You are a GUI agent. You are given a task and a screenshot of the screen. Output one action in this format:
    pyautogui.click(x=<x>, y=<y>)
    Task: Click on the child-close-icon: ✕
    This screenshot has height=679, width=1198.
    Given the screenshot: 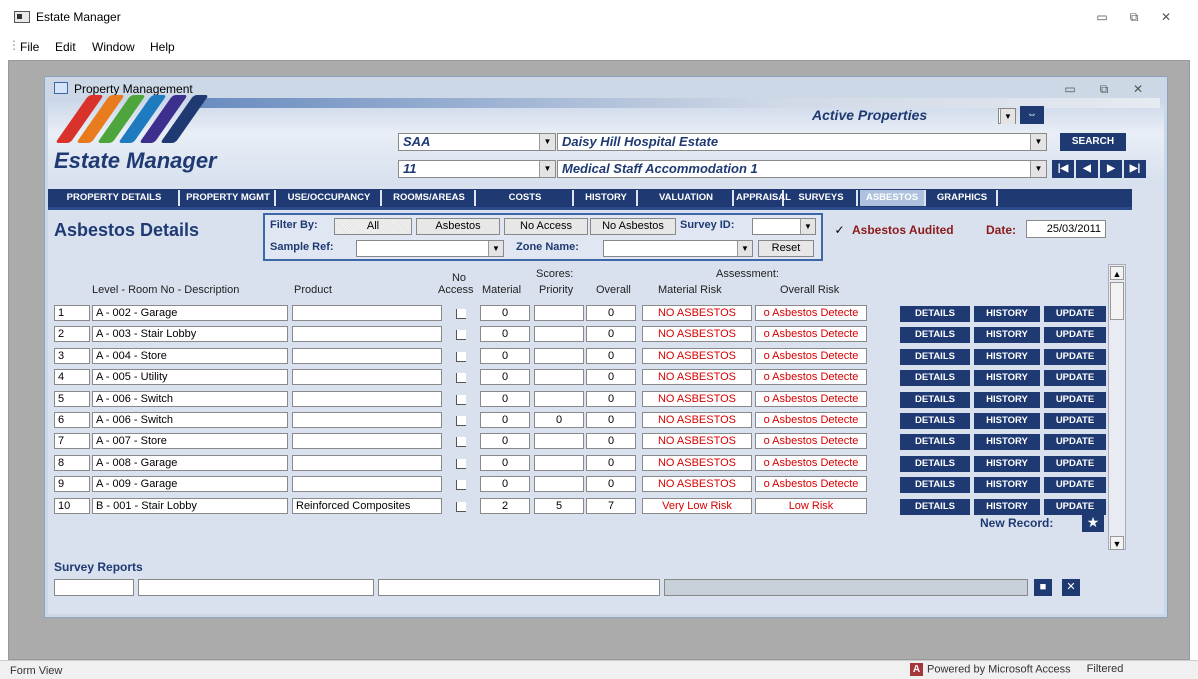 What is the action you would take?
    pyautogui.click(x=1138, y=89)
    